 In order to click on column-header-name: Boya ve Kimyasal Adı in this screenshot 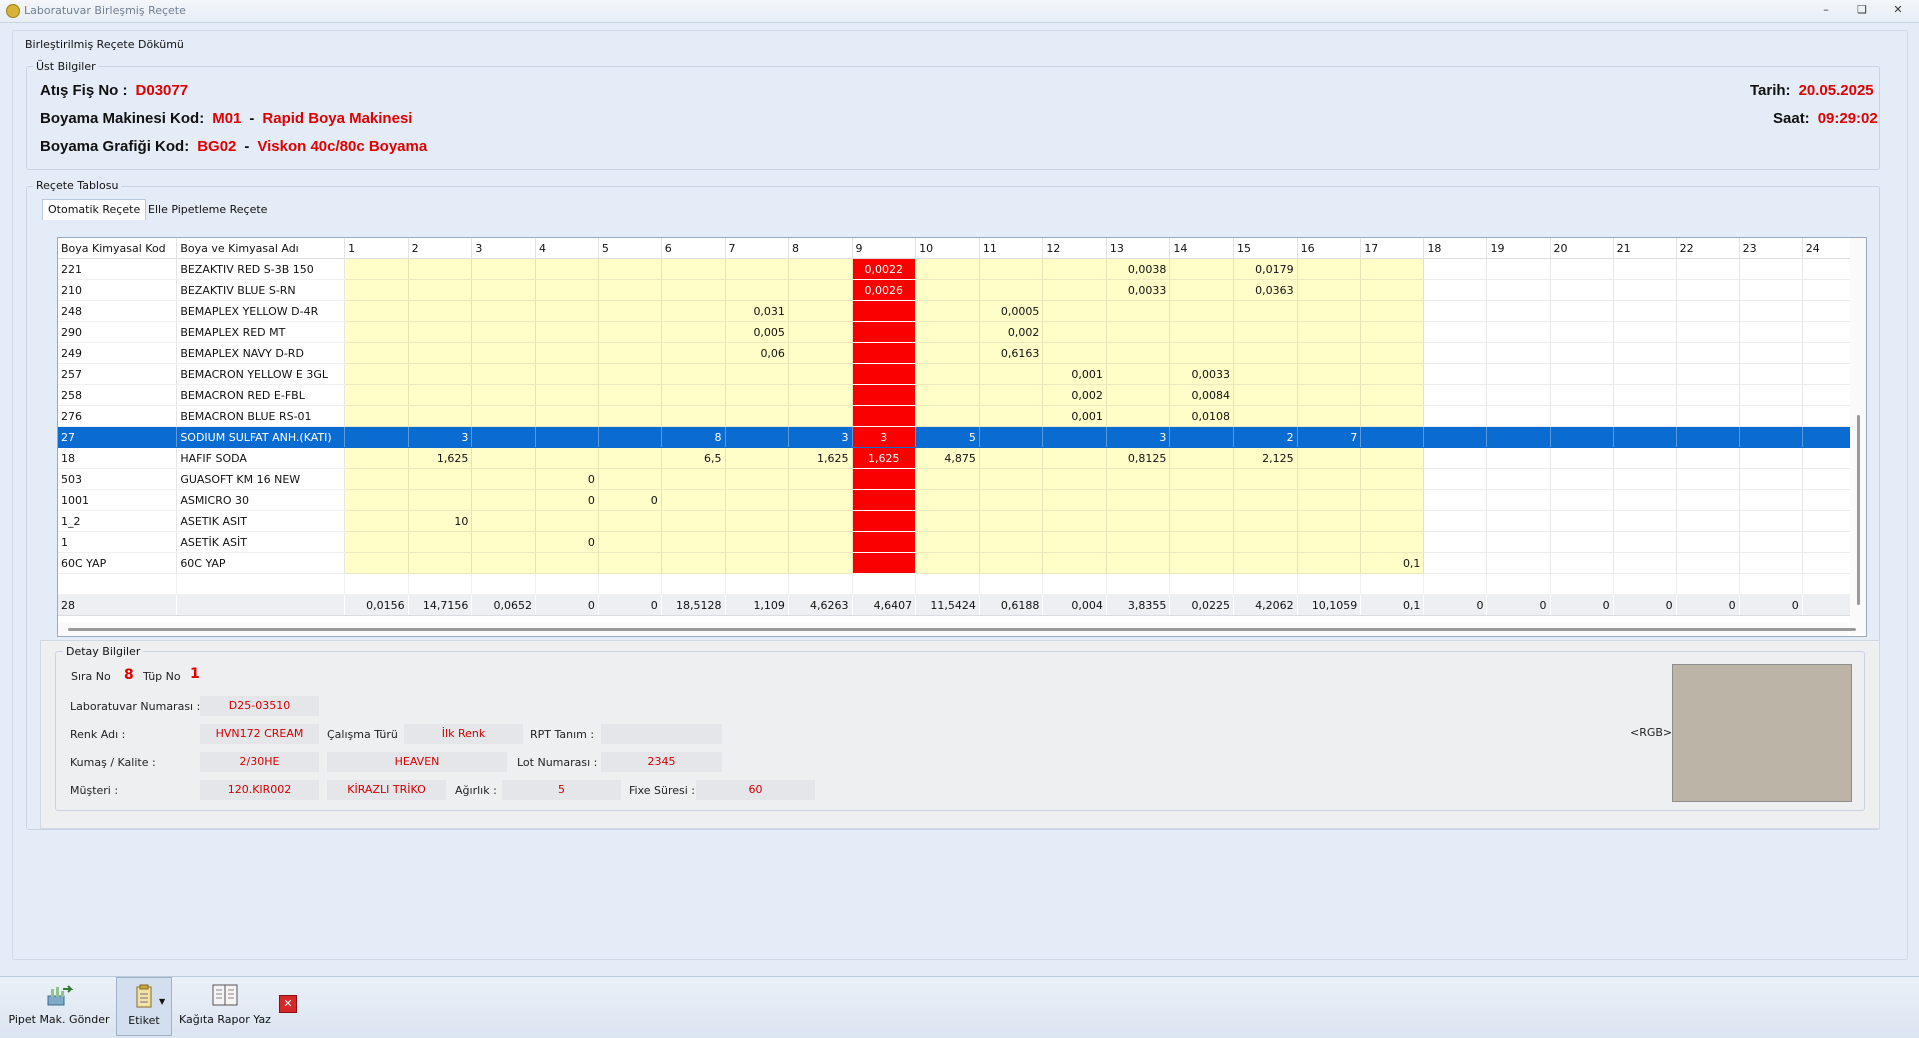, I will do `click(261, 248)`.